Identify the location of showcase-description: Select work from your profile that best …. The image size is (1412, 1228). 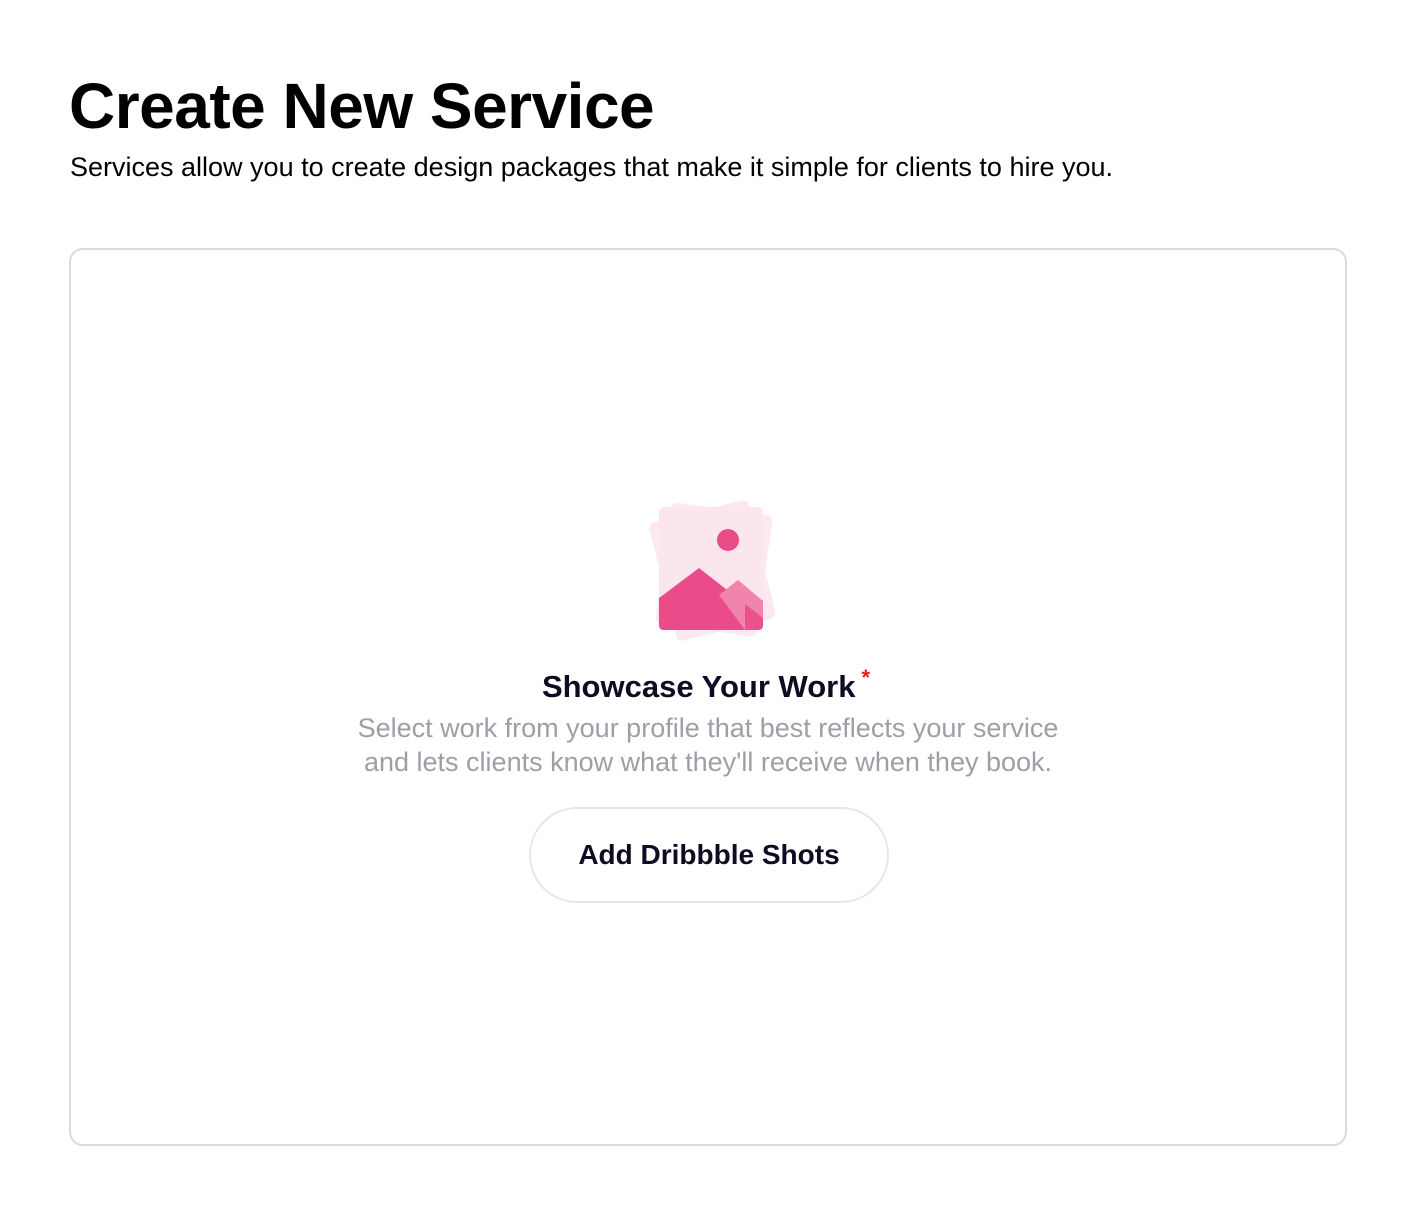
(708, 745).